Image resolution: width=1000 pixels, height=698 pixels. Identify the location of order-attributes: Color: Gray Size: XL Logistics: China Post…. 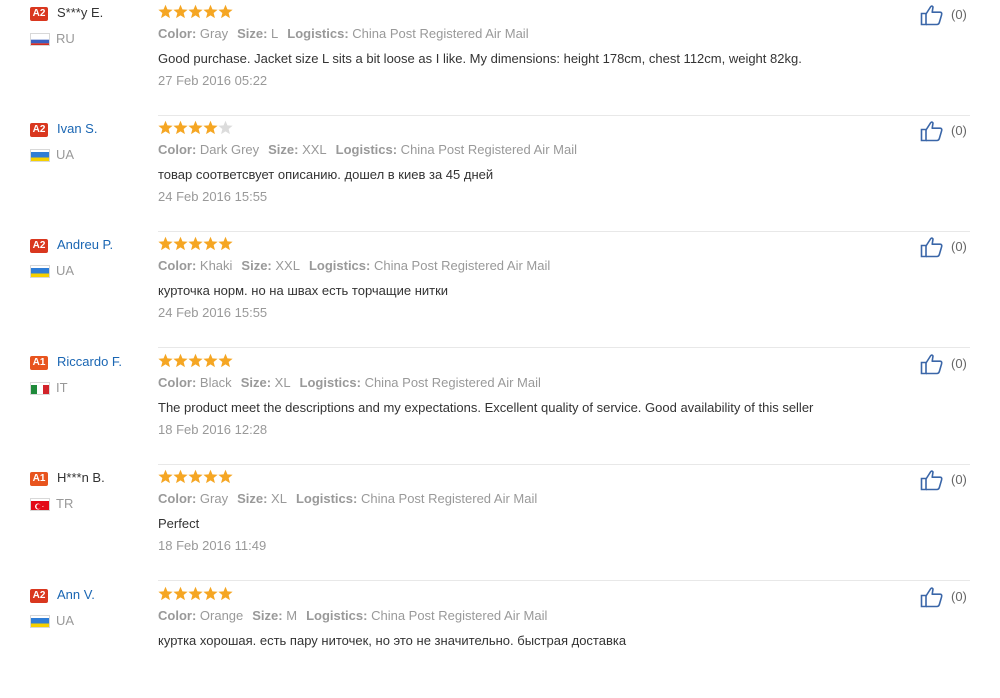
(352, 499).